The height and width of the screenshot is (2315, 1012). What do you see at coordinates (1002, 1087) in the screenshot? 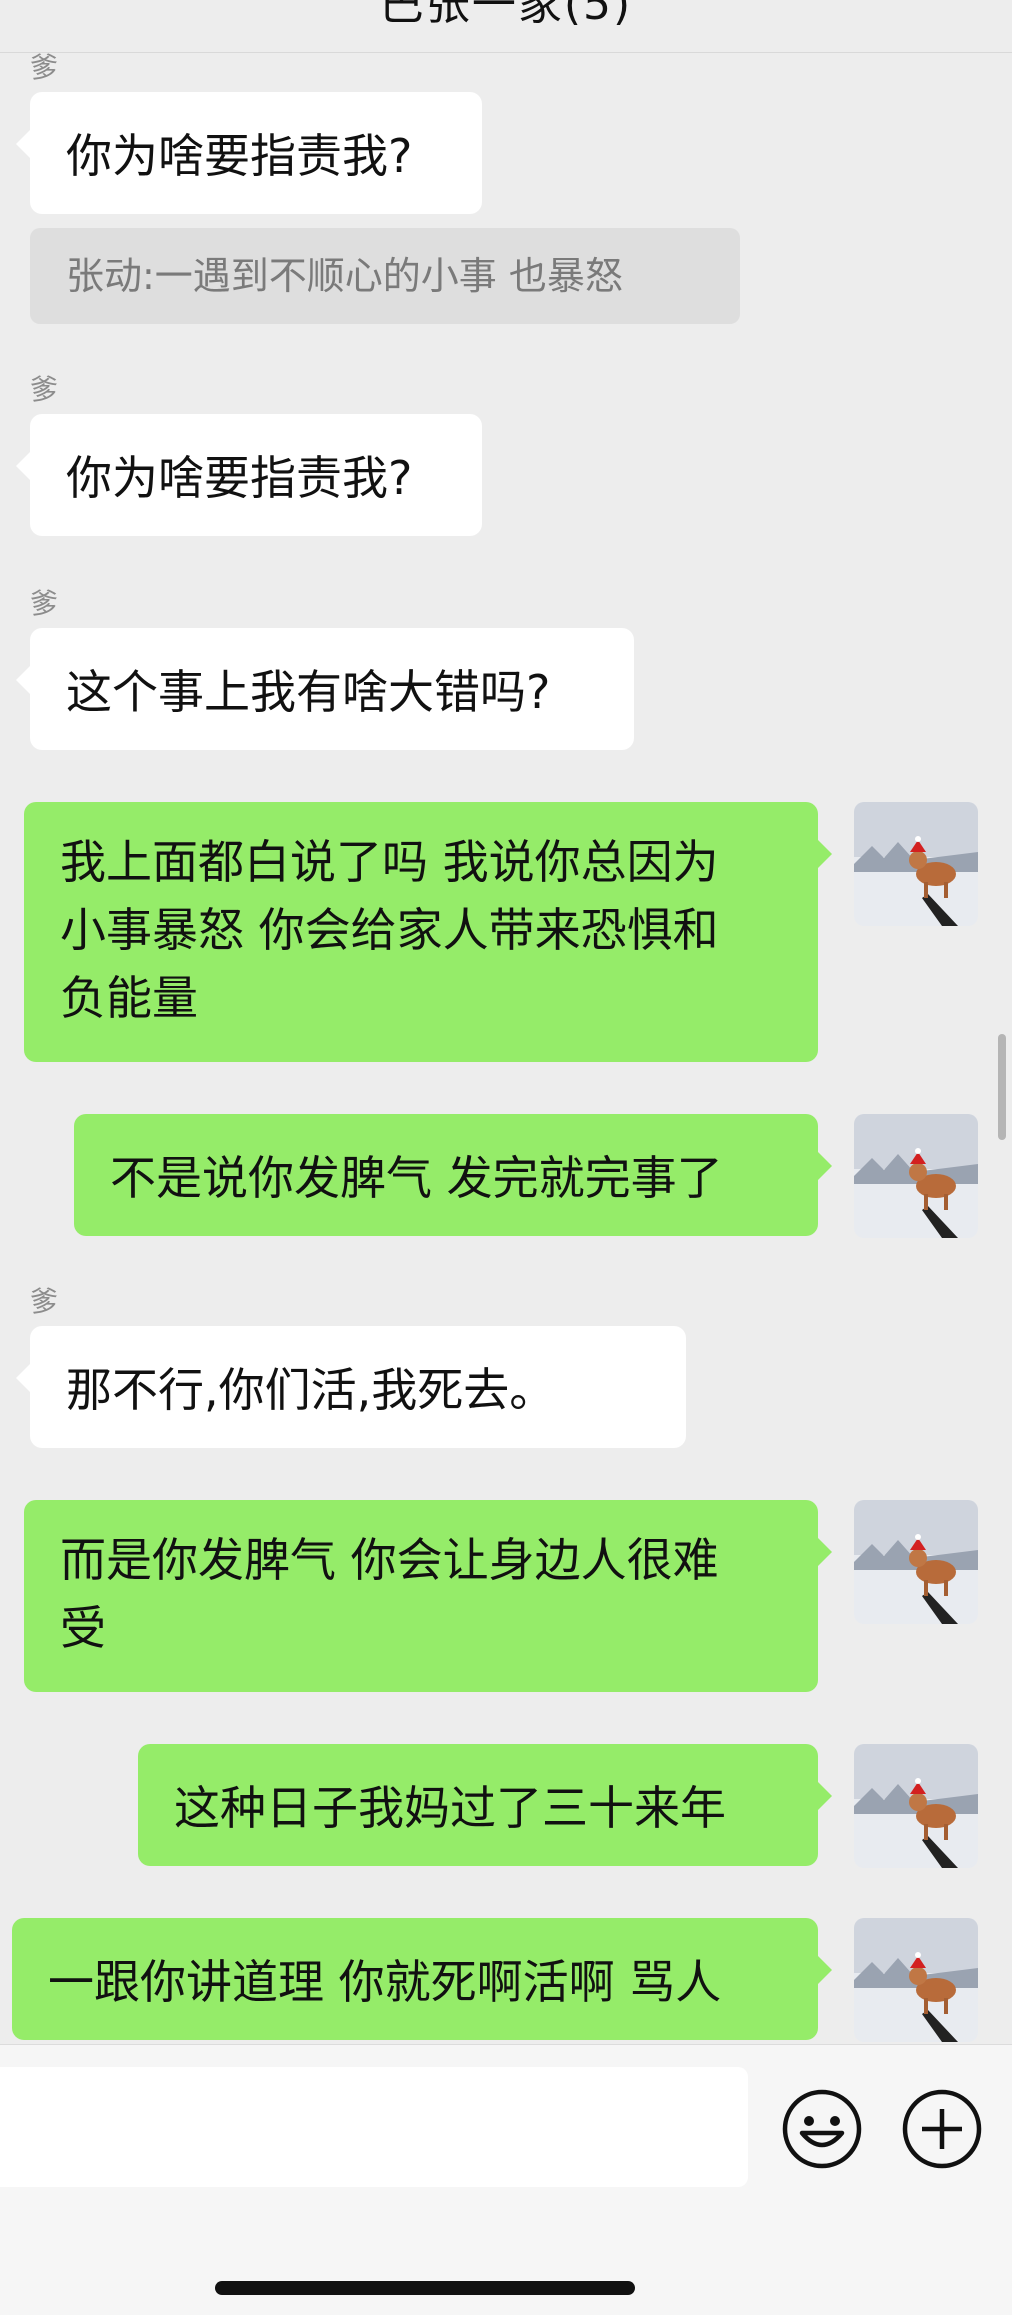
I see `scrollbar` at bounding box center [1002, 1087].